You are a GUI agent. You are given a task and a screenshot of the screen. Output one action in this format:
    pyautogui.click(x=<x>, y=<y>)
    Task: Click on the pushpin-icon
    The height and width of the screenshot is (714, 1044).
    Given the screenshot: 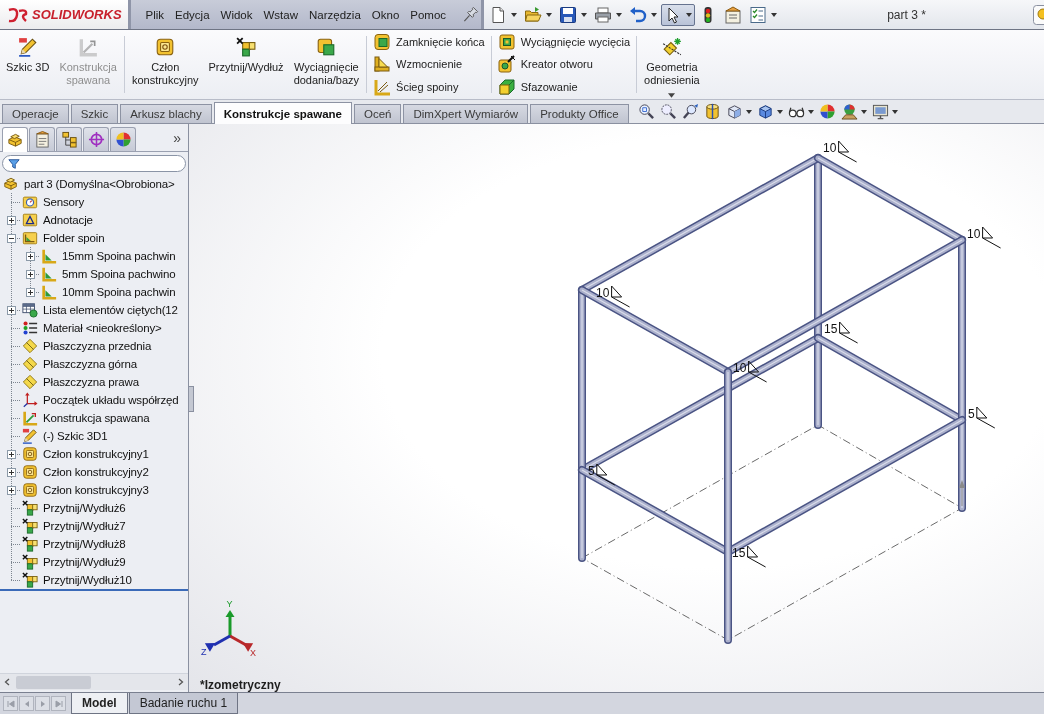 What is the action you would take?
    pyautogui.click(x=470, y=14)
    